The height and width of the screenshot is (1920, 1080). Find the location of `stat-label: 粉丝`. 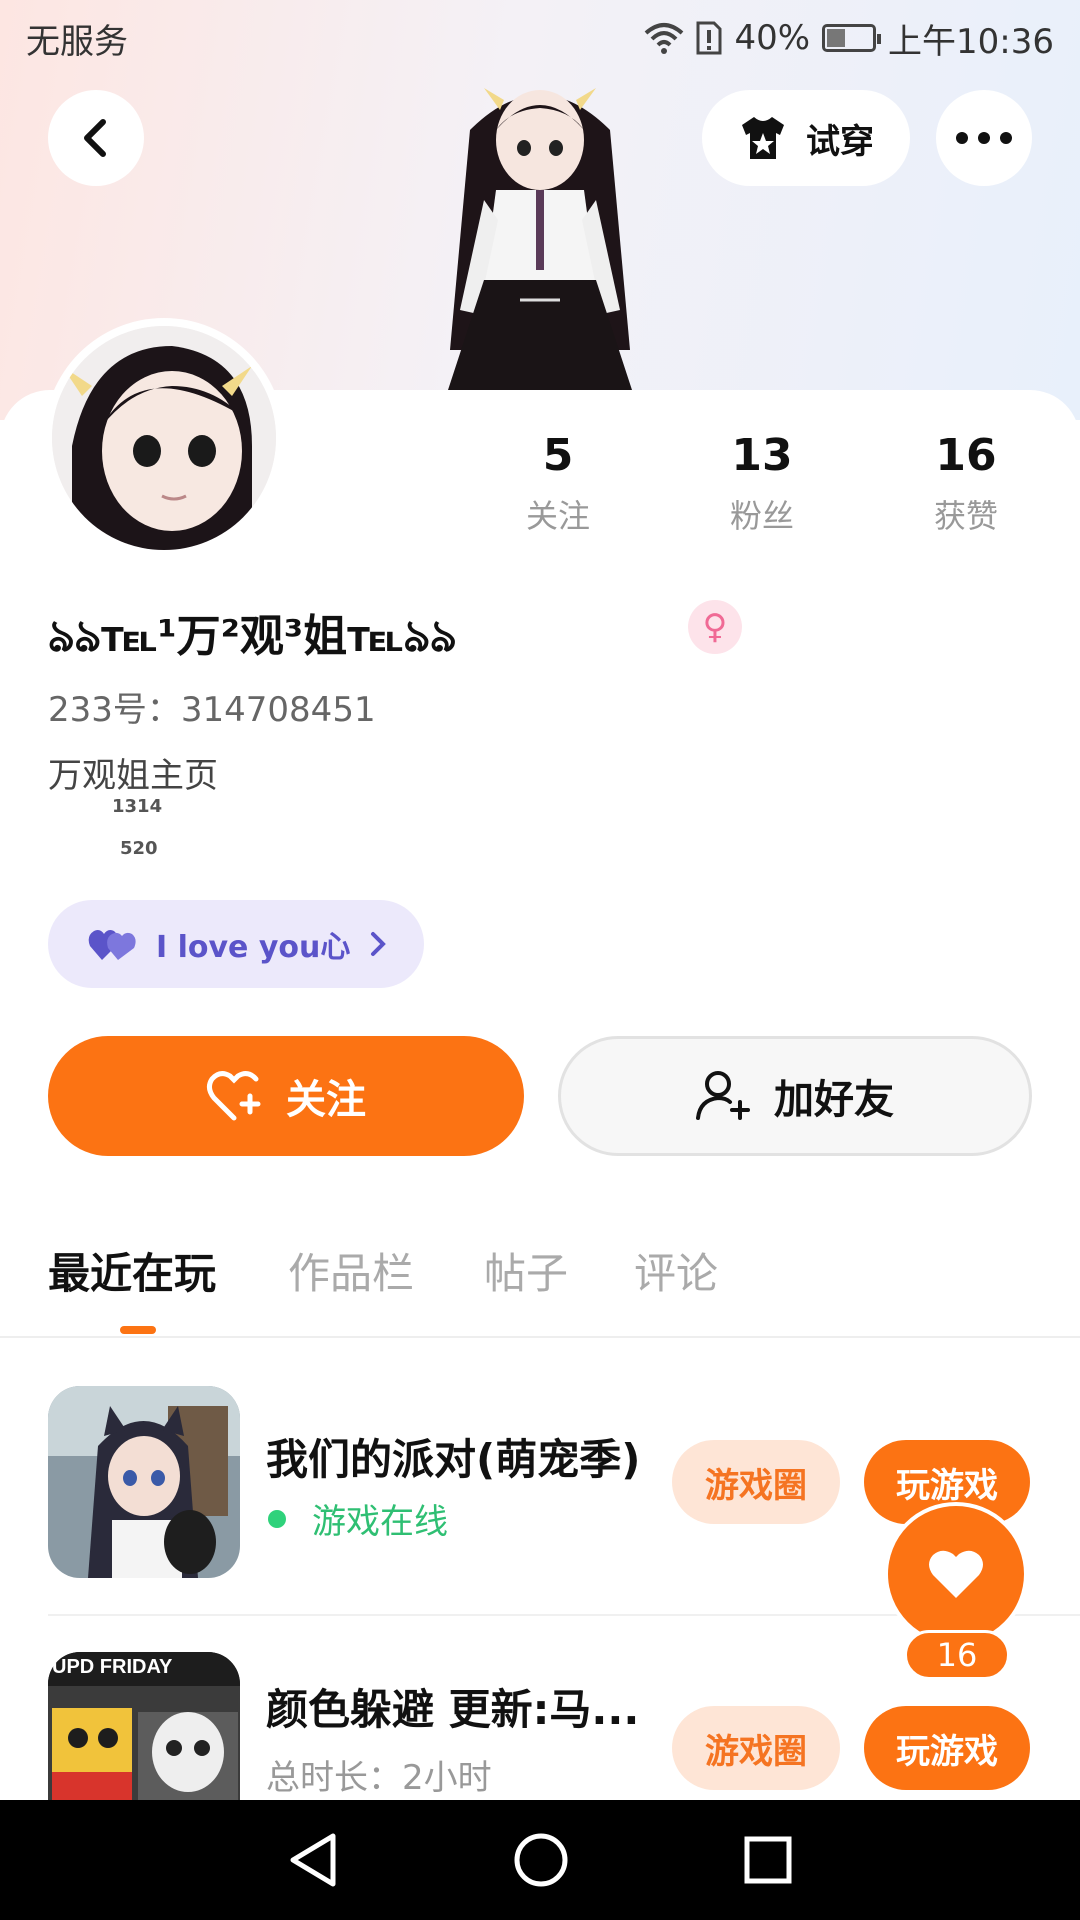

stat-label: 粉丝 is located at coordinates (761, 516).